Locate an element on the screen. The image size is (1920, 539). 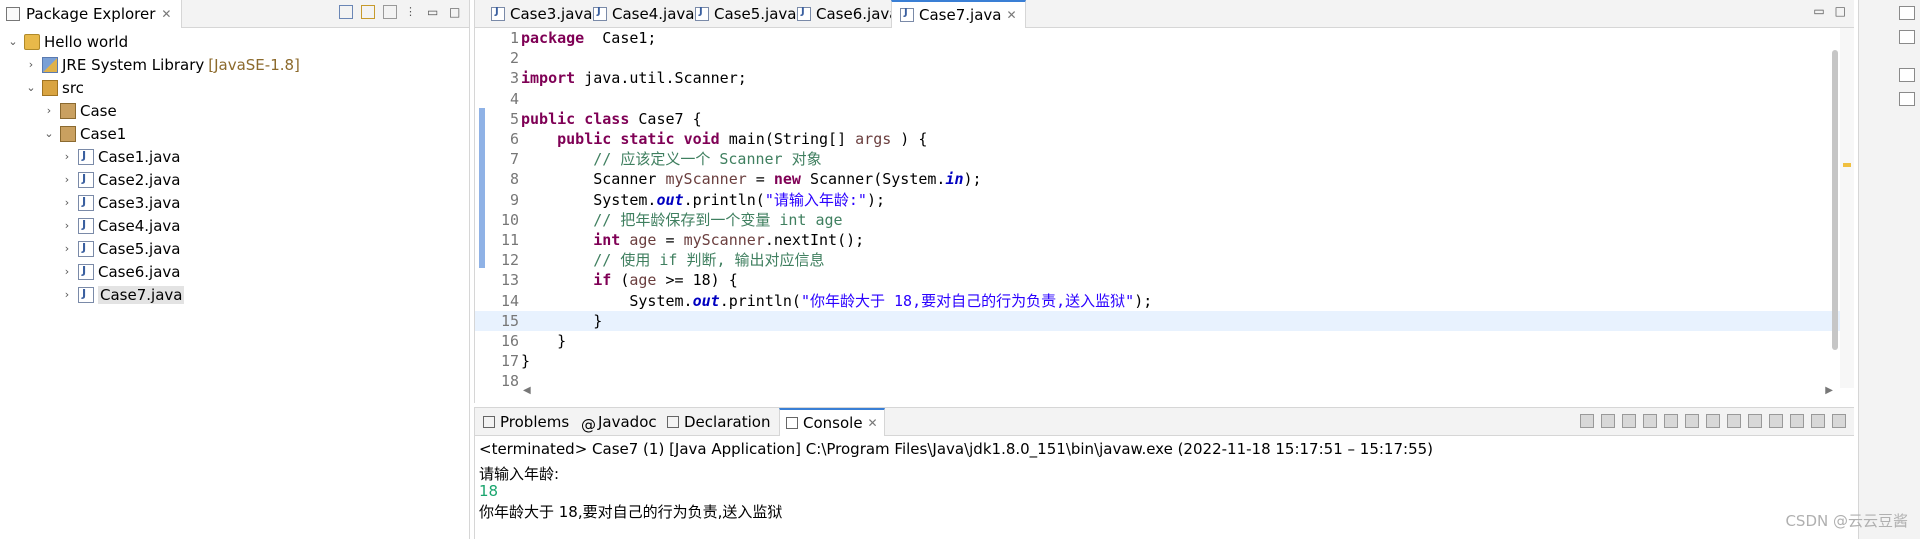
display-console-icon is located at coordinates (1776, 421).